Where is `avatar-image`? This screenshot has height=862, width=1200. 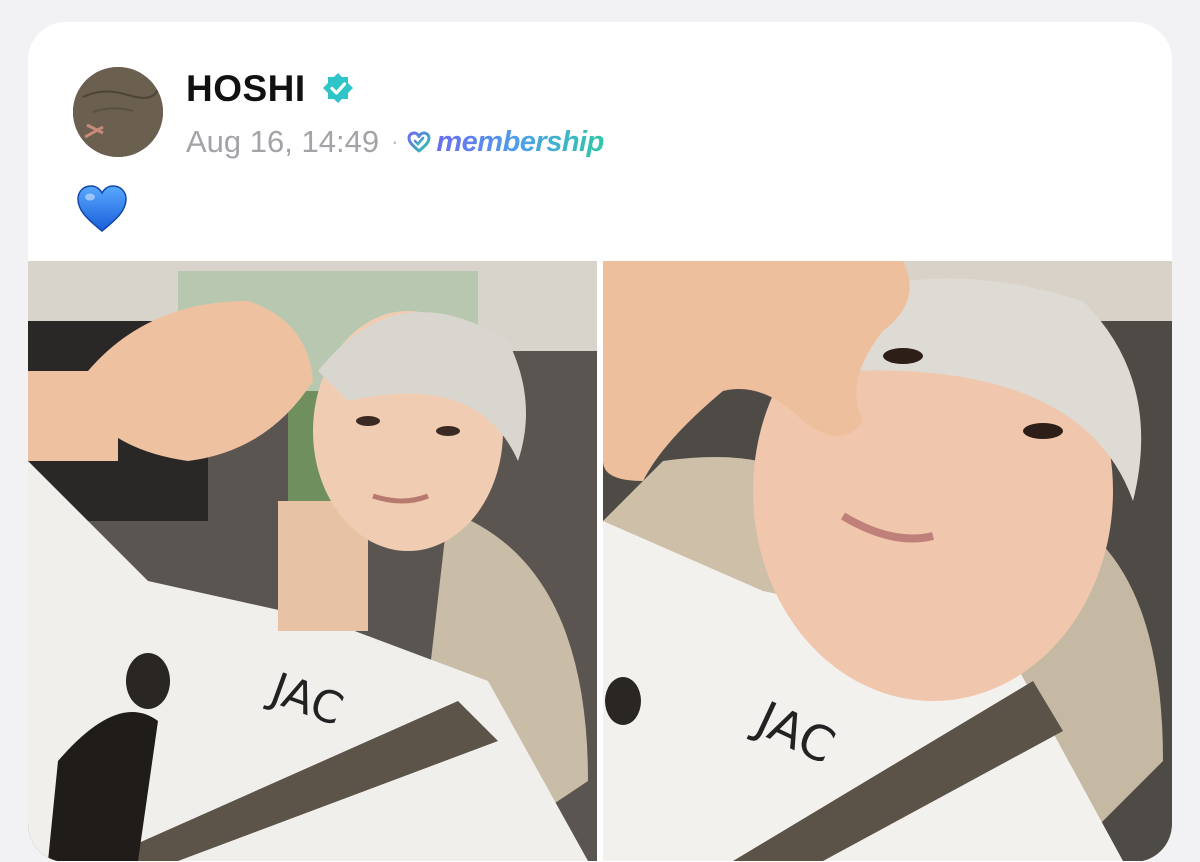 avatar-image is located at coordinates (118, 112).